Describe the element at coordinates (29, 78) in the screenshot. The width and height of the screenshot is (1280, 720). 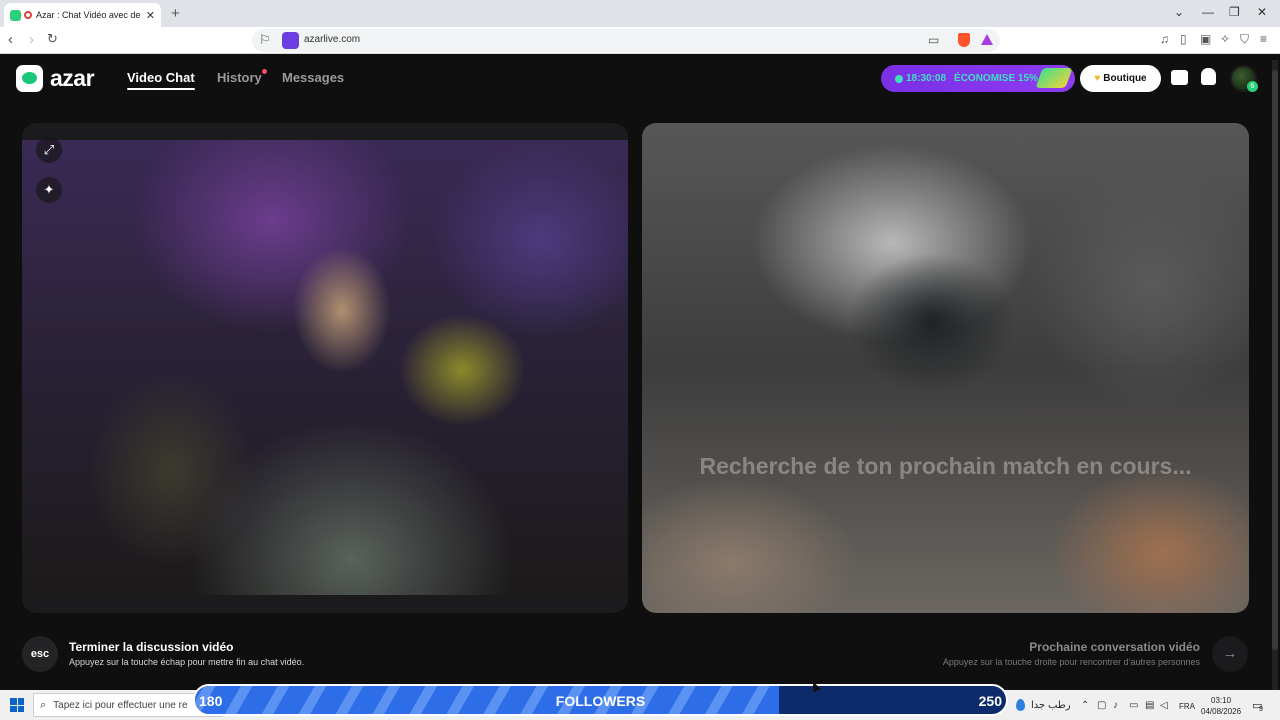
I see `azar-logo-icon` at that location.